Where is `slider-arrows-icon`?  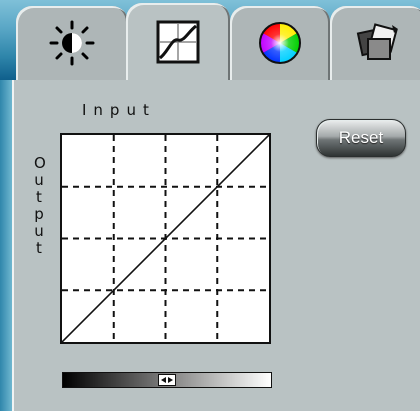
slider-arrows-icon is located at coordinates (167, 380).